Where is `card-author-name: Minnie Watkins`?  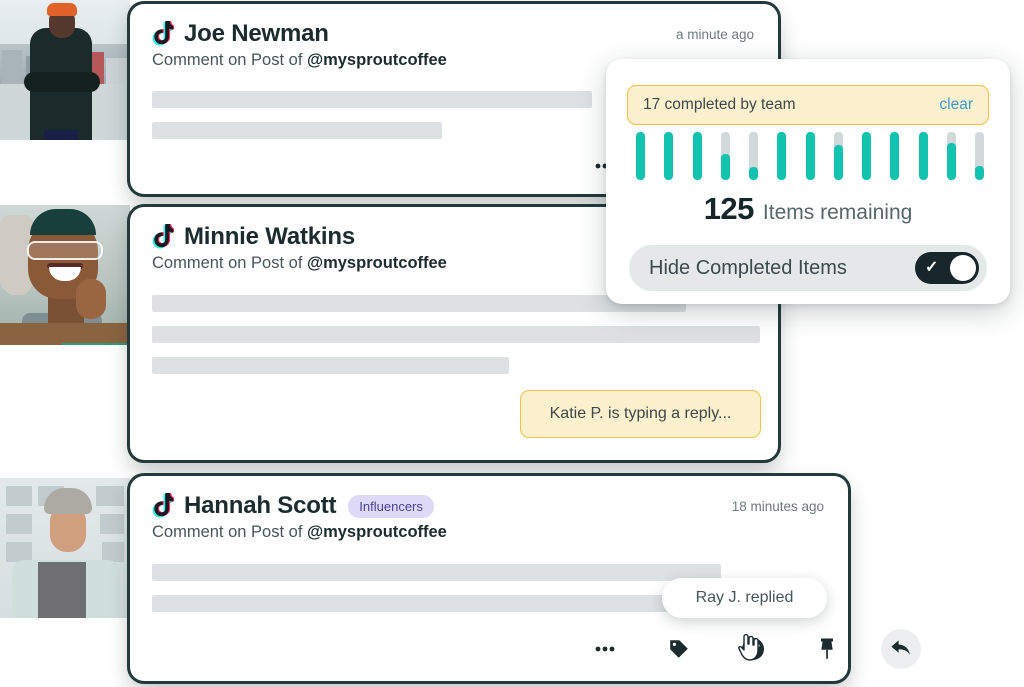 card-author-name: Minnie Watkins is located at coordinates (269, 236).